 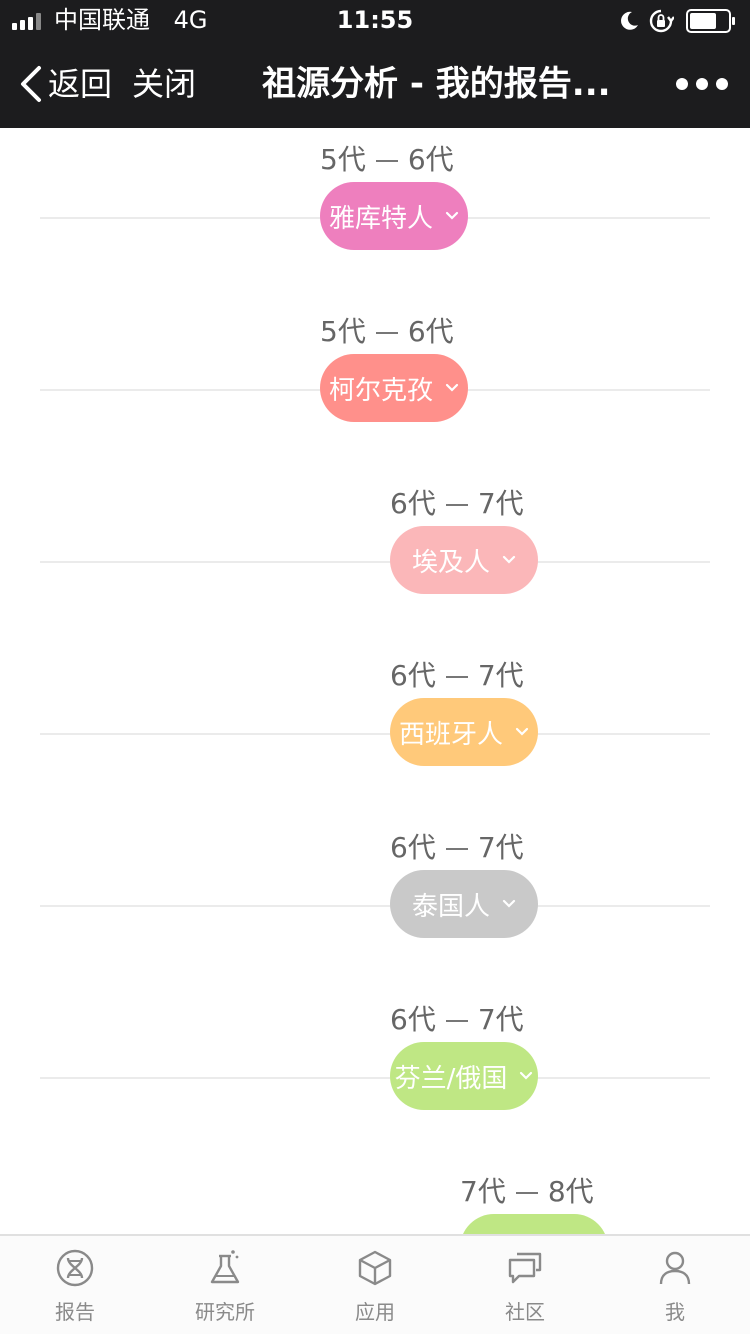 I want to click on generation-range: 7代 8代, so click(x=570, y=1192).